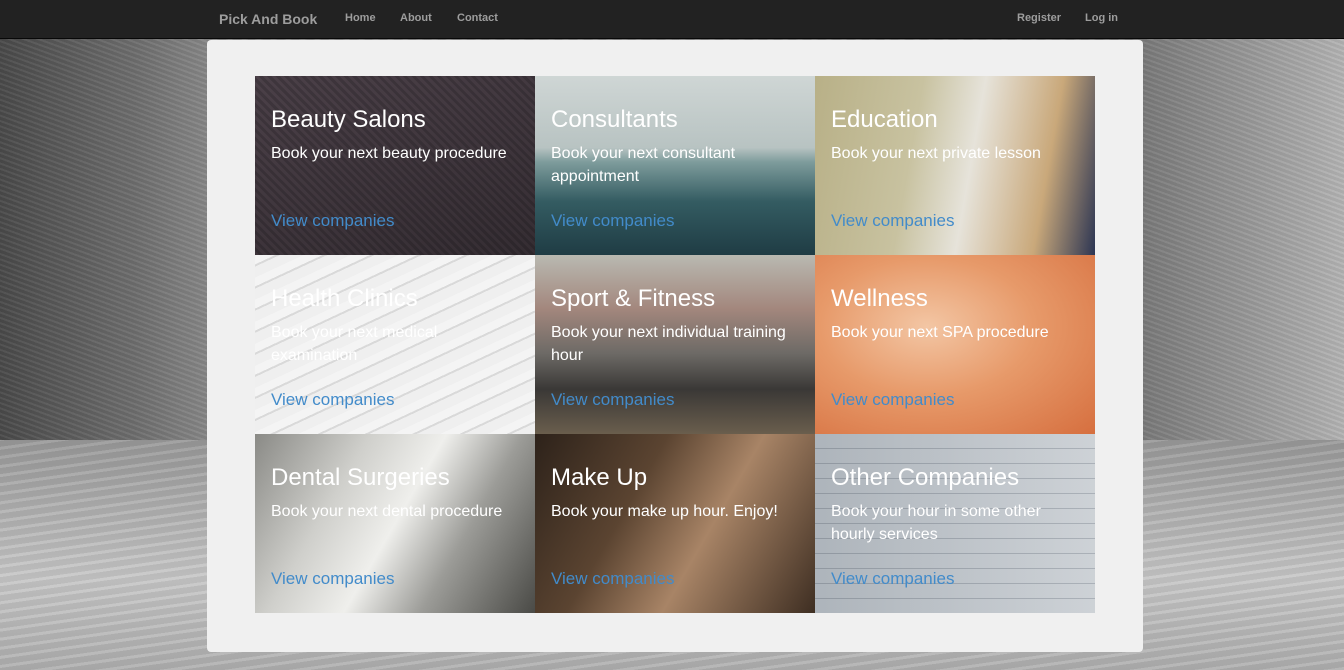  I want to click on nav-home: Home, so click(360, 18).